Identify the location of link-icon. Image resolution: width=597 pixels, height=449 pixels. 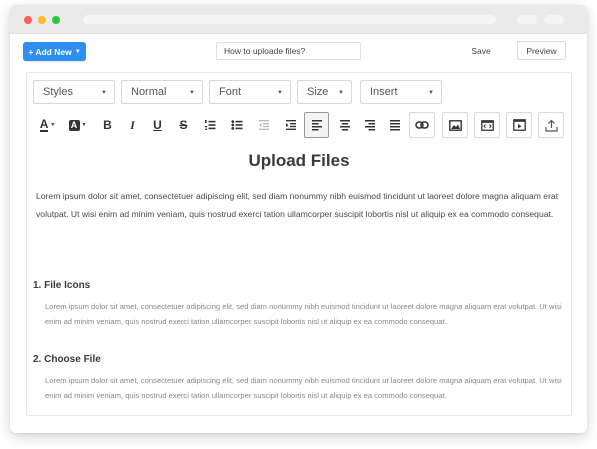
(422, 125).